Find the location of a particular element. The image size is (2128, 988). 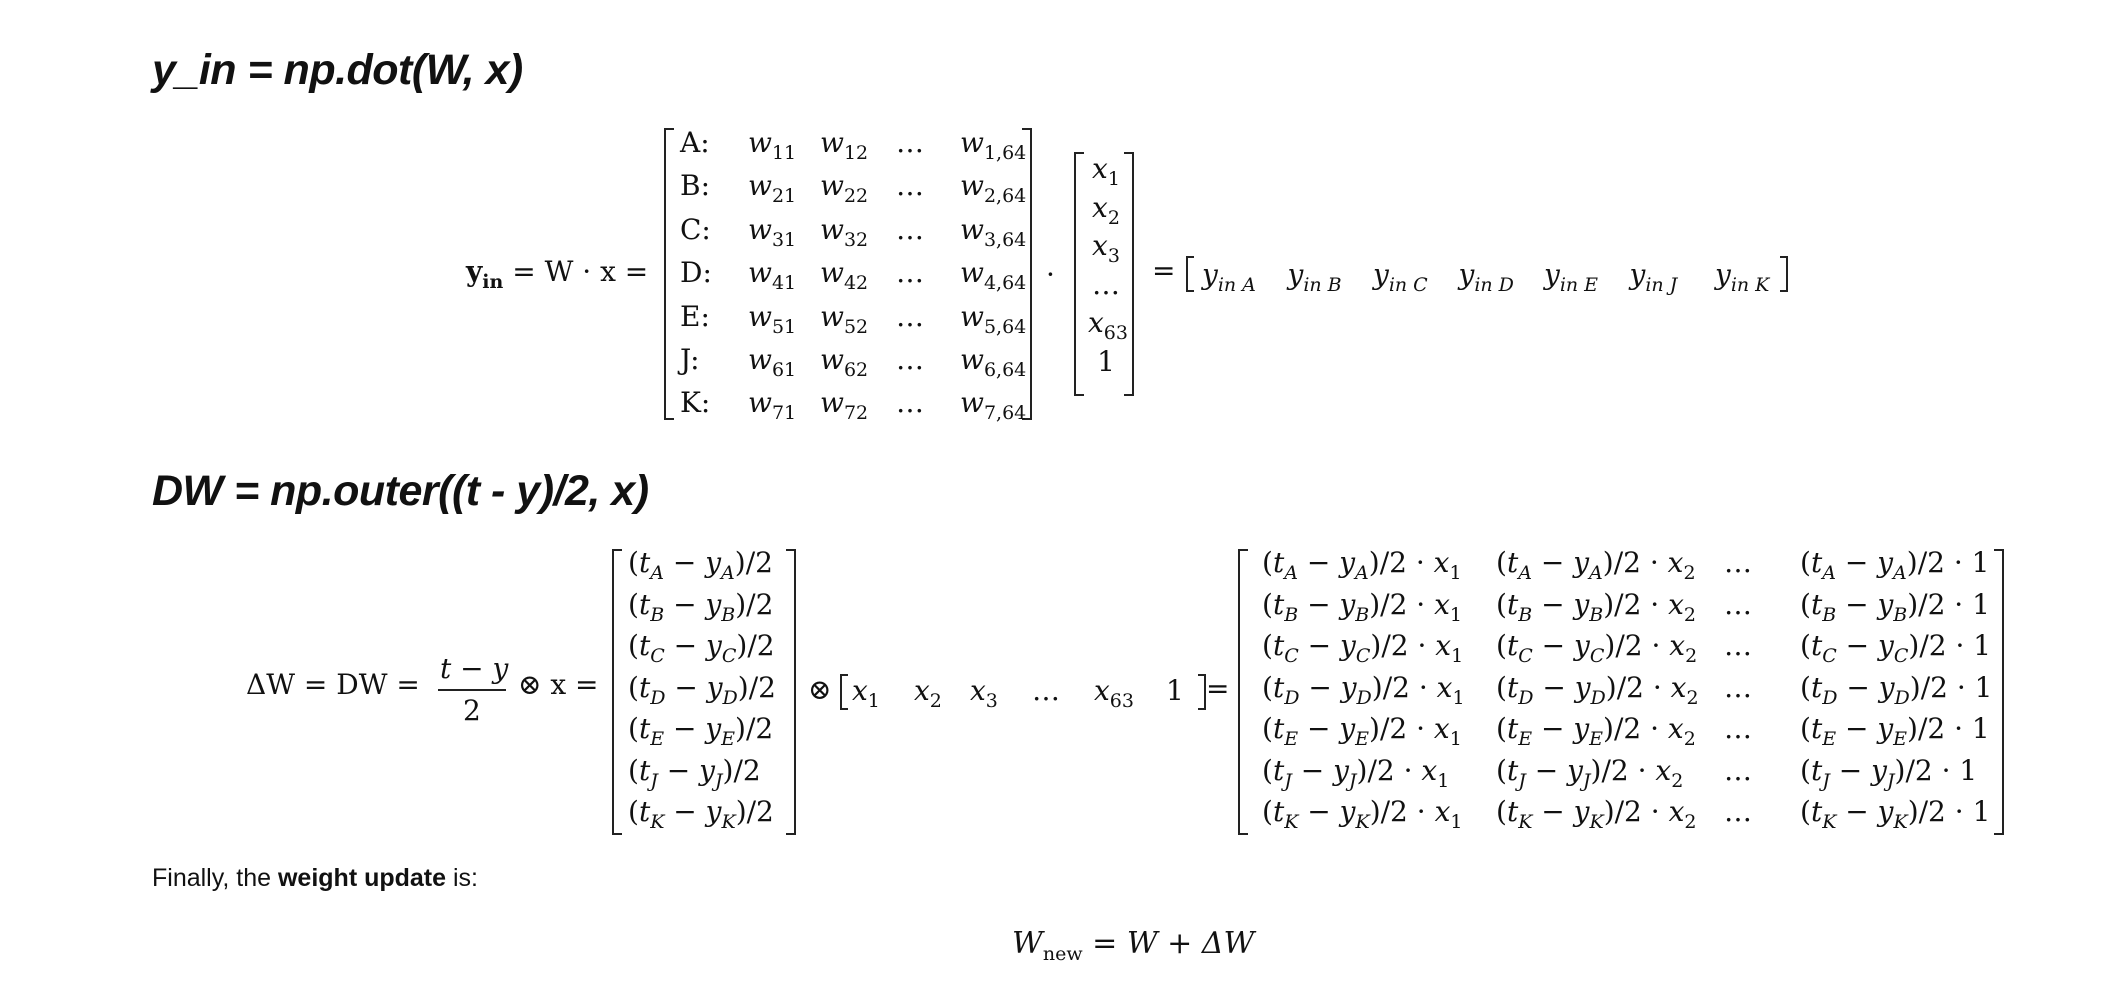

matrix-cell: w51 is located at coordinates (772, 318).